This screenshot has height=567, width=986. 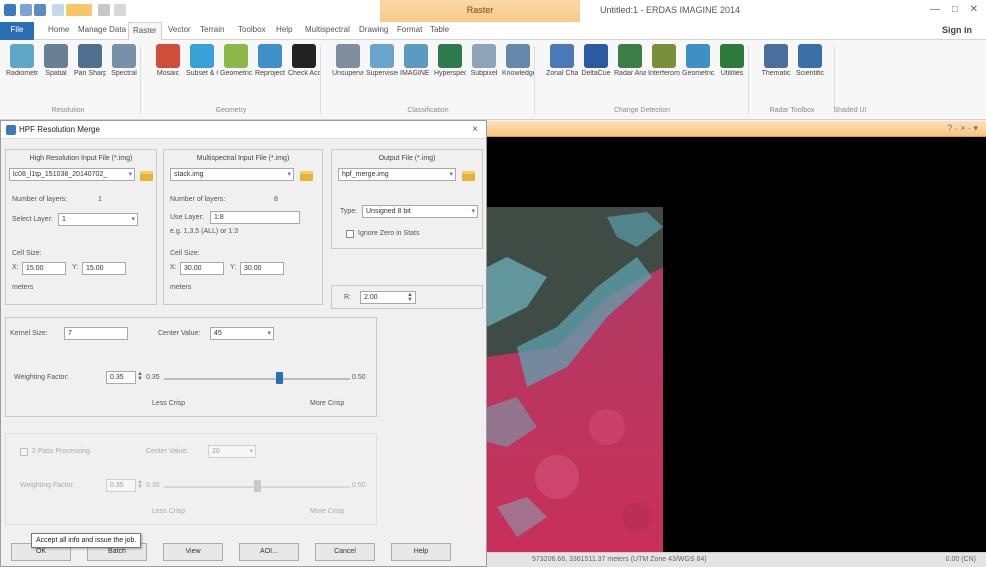 What do you see at coordinates (562, 61) in the screenshot?
I see `ribbon-button-zonal-change: Zonal Change` at bounding box center [562, 61].